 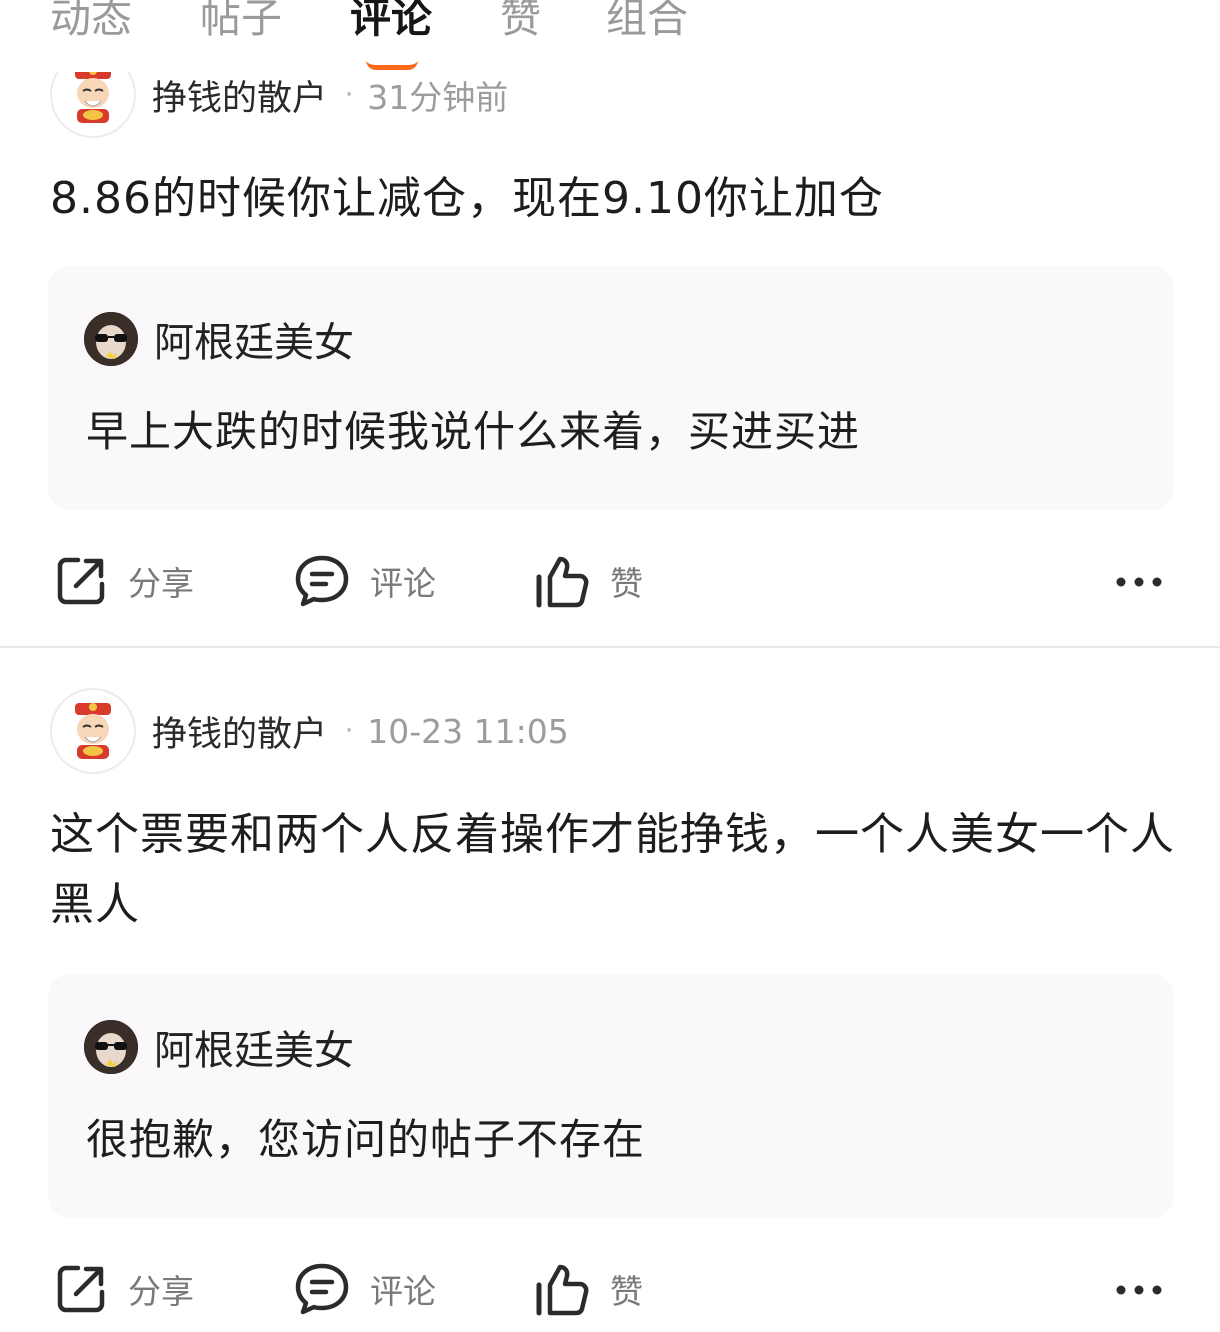 I want to click on divider, so click(x=610, y=647).